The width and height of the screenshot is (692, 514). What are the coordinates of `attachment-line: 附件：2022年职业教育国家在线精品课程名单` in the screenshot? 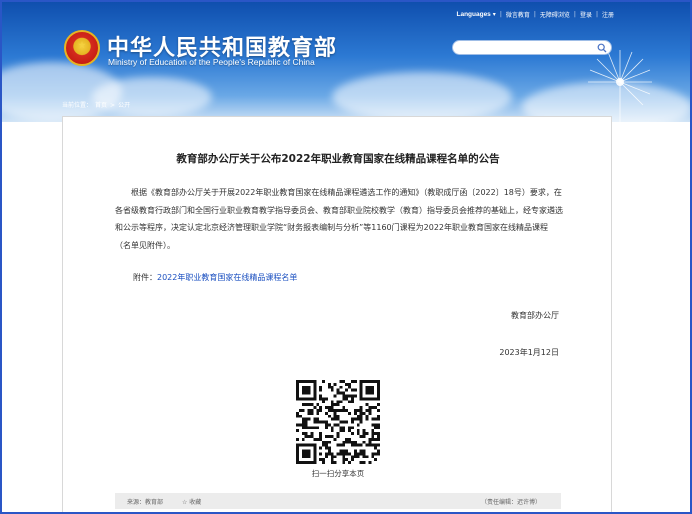 It's located at (215, 277).